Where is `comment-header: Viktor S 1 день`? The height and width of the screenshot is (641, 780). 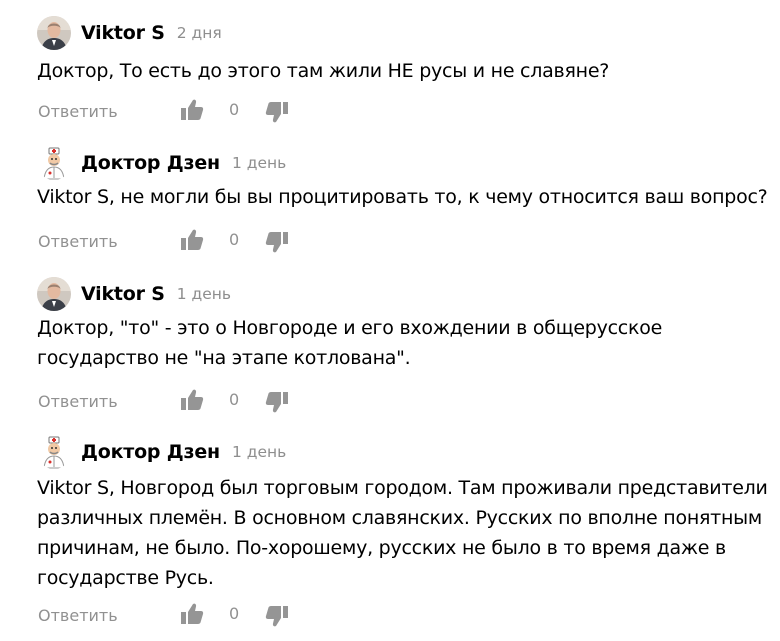
comment-header: Viktor S 1 день is located at coordinates (134, 294).